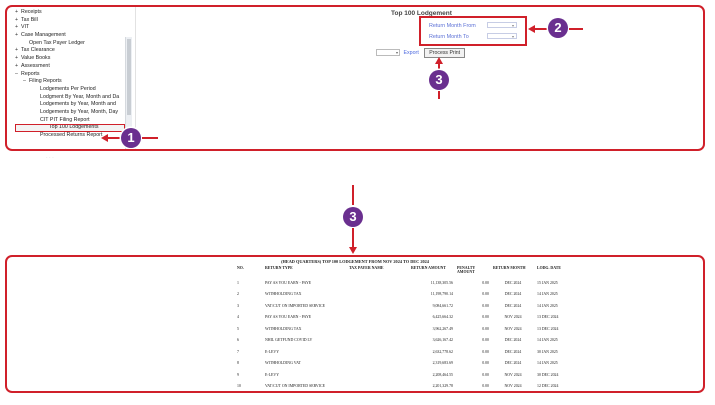  Describe the element at coordinates (30, 73) in the screenshot. I see `sidebar-item-label: Reports` at that location.